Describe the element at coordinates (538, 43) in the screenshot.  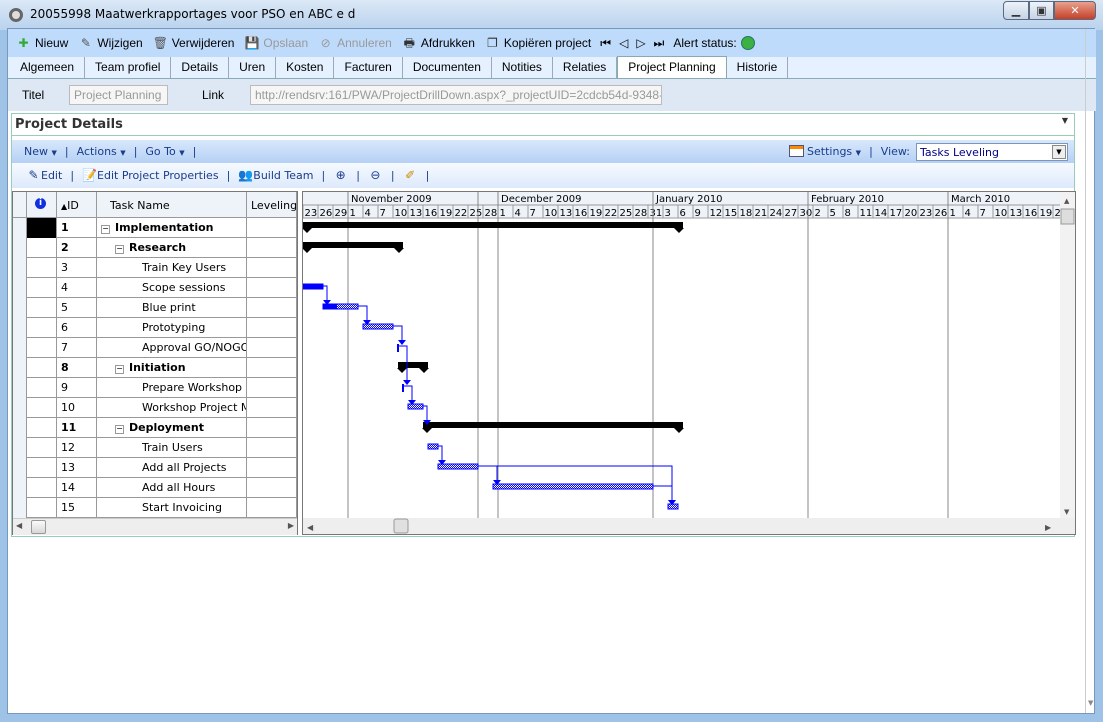
I see `kopi-ren-project-button: ❐ Kopiëren project` at that location.